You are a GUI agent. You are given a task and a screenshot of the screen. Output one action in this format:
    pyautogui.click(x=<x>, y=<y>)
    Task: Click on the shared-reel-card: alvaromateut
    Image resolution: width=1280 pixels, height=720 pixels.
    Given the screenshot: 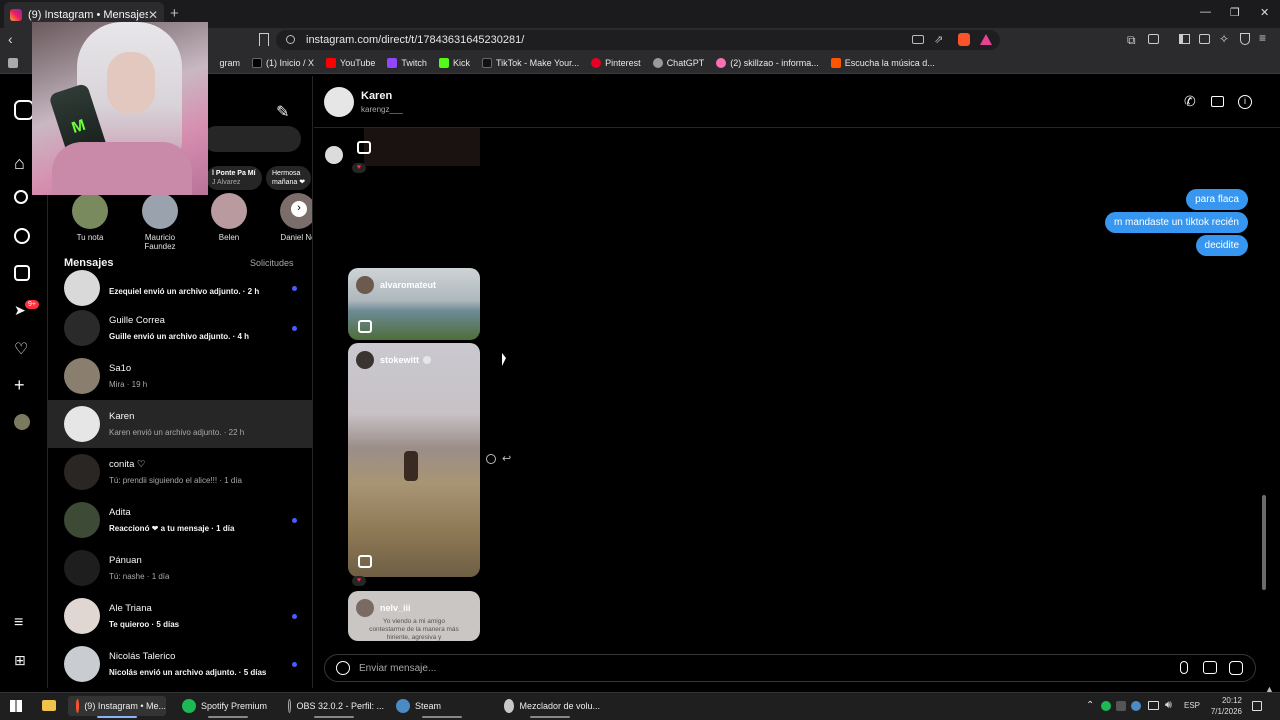 What is the action you would take?
    pyautogui.click(x=414, y=304)
    